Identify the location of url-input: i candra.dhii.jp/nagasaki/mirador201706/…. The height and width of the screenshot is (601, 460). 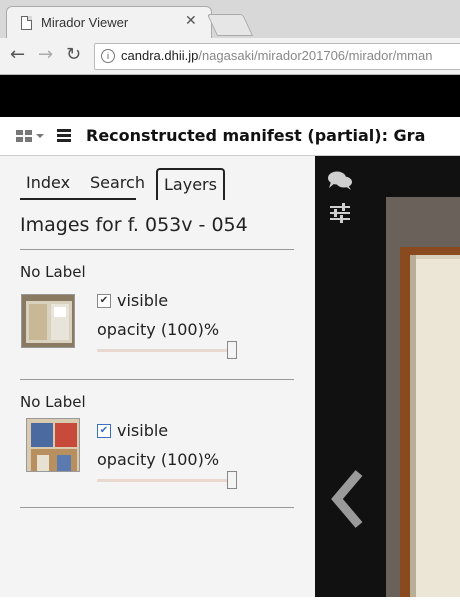
(277, 56).